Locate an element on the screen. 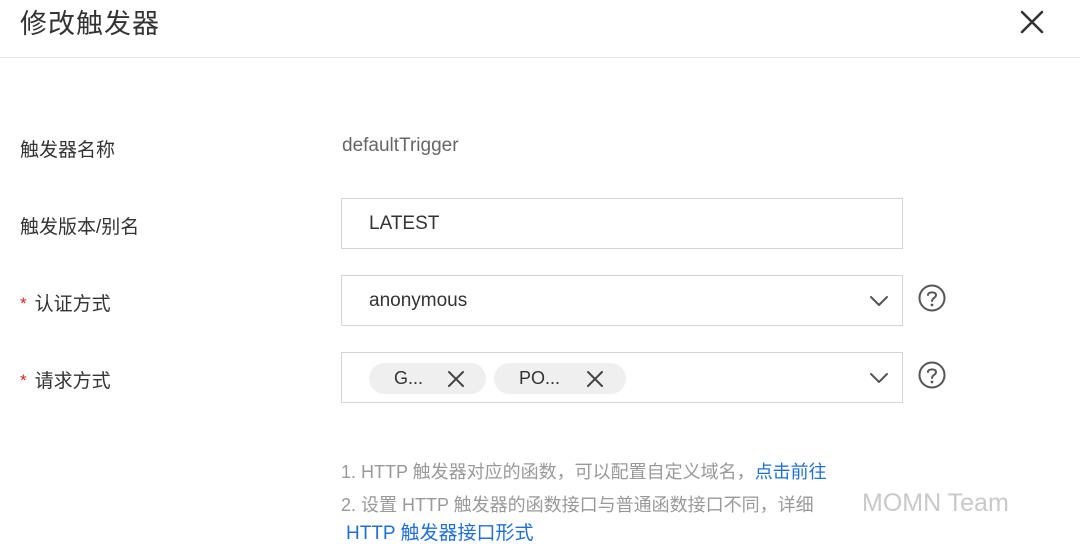 The image size is (1080, 548). note-line-1-text: 1. HTTP 触发器对应的函数，可以配置自定义域名， is located at coordinates (548, 472).